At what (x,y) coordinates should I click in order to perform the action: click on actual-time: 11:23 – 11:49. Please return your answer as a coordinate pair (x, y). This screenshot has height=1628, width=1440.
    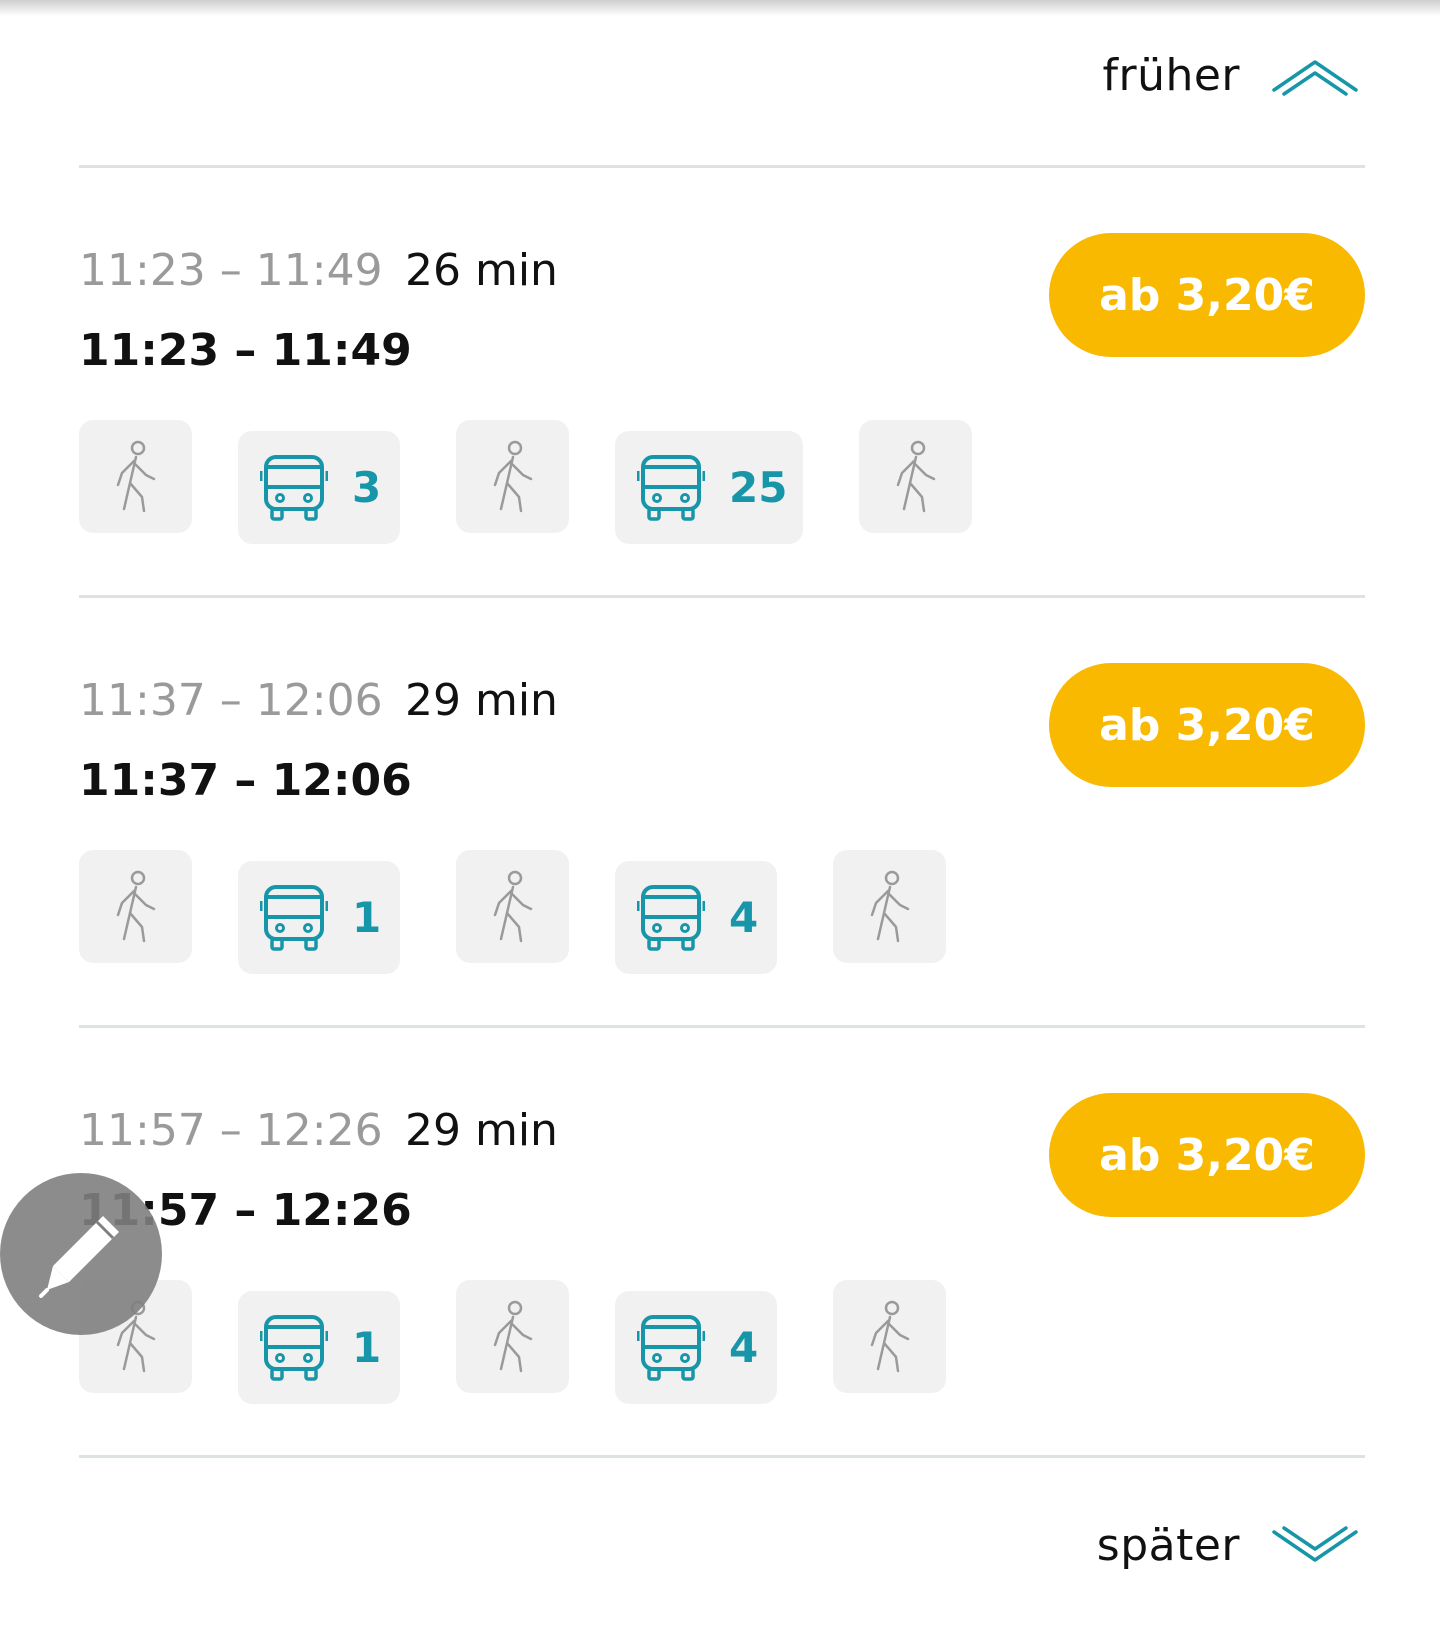
    Looking at the image, I should click on (245, 350).